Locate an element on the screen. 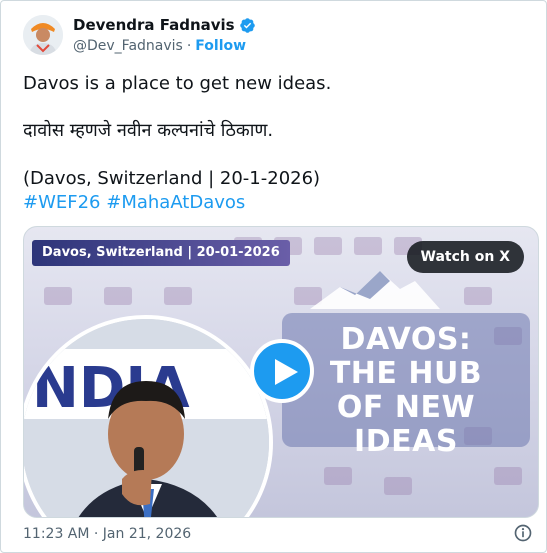 Image resolution: width=547 pixels, height=553 pixels. handle-row: @Dev_Fadnavis · Follow is located at coordinates (164, 46).